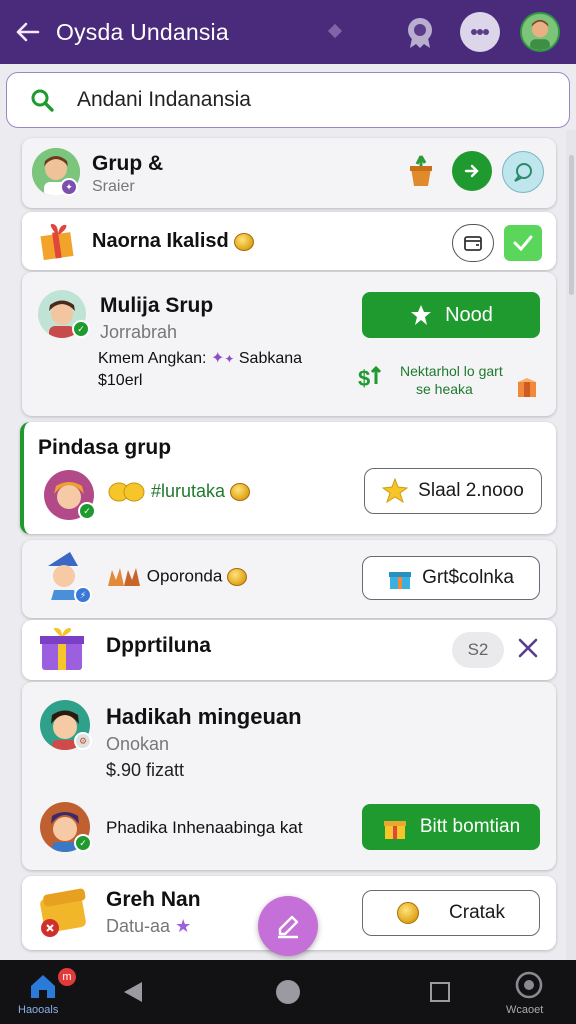 The height and width of the screenshot is (1024, 576). What do you see at coordinates (472, 171) in the screenshot?
I see `forward-arrow-button` at bounding box center [472, 171].